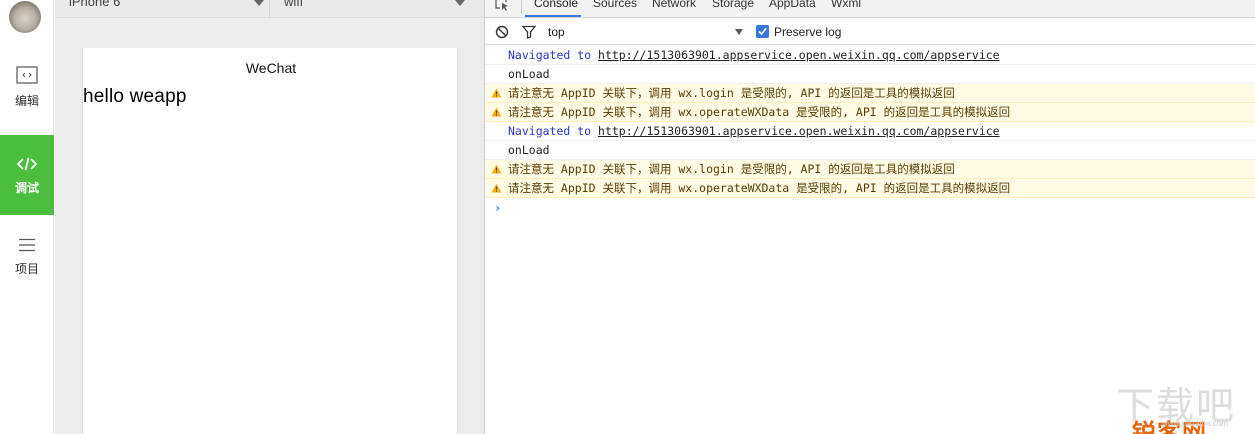 The height and width of the screenshot is (434, 1255). Describe the element at coordinates (27, 175) in the screenshot. I see `sidebar-item-debug: 调试` at that location.